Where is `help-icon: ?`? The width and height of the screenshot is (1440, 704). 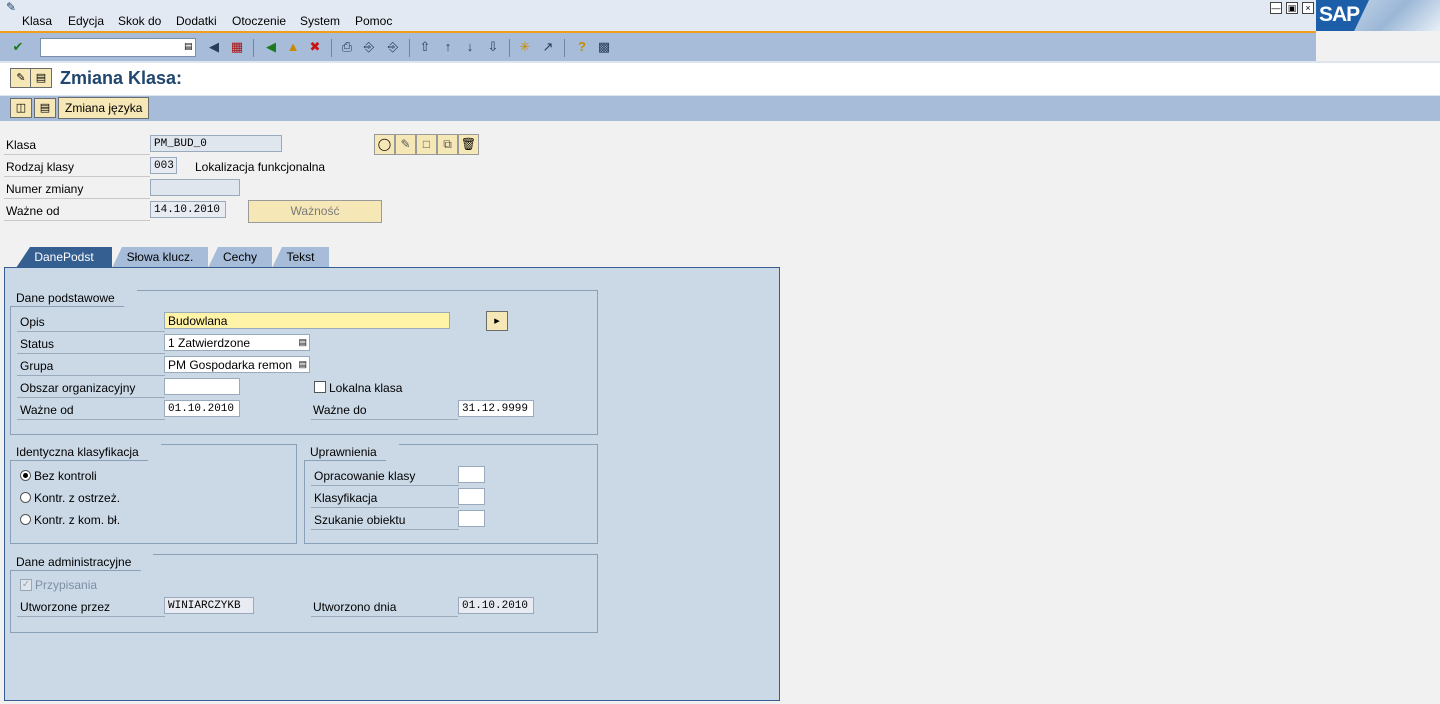
help-icon: ? is located at coordinates (582, 47).